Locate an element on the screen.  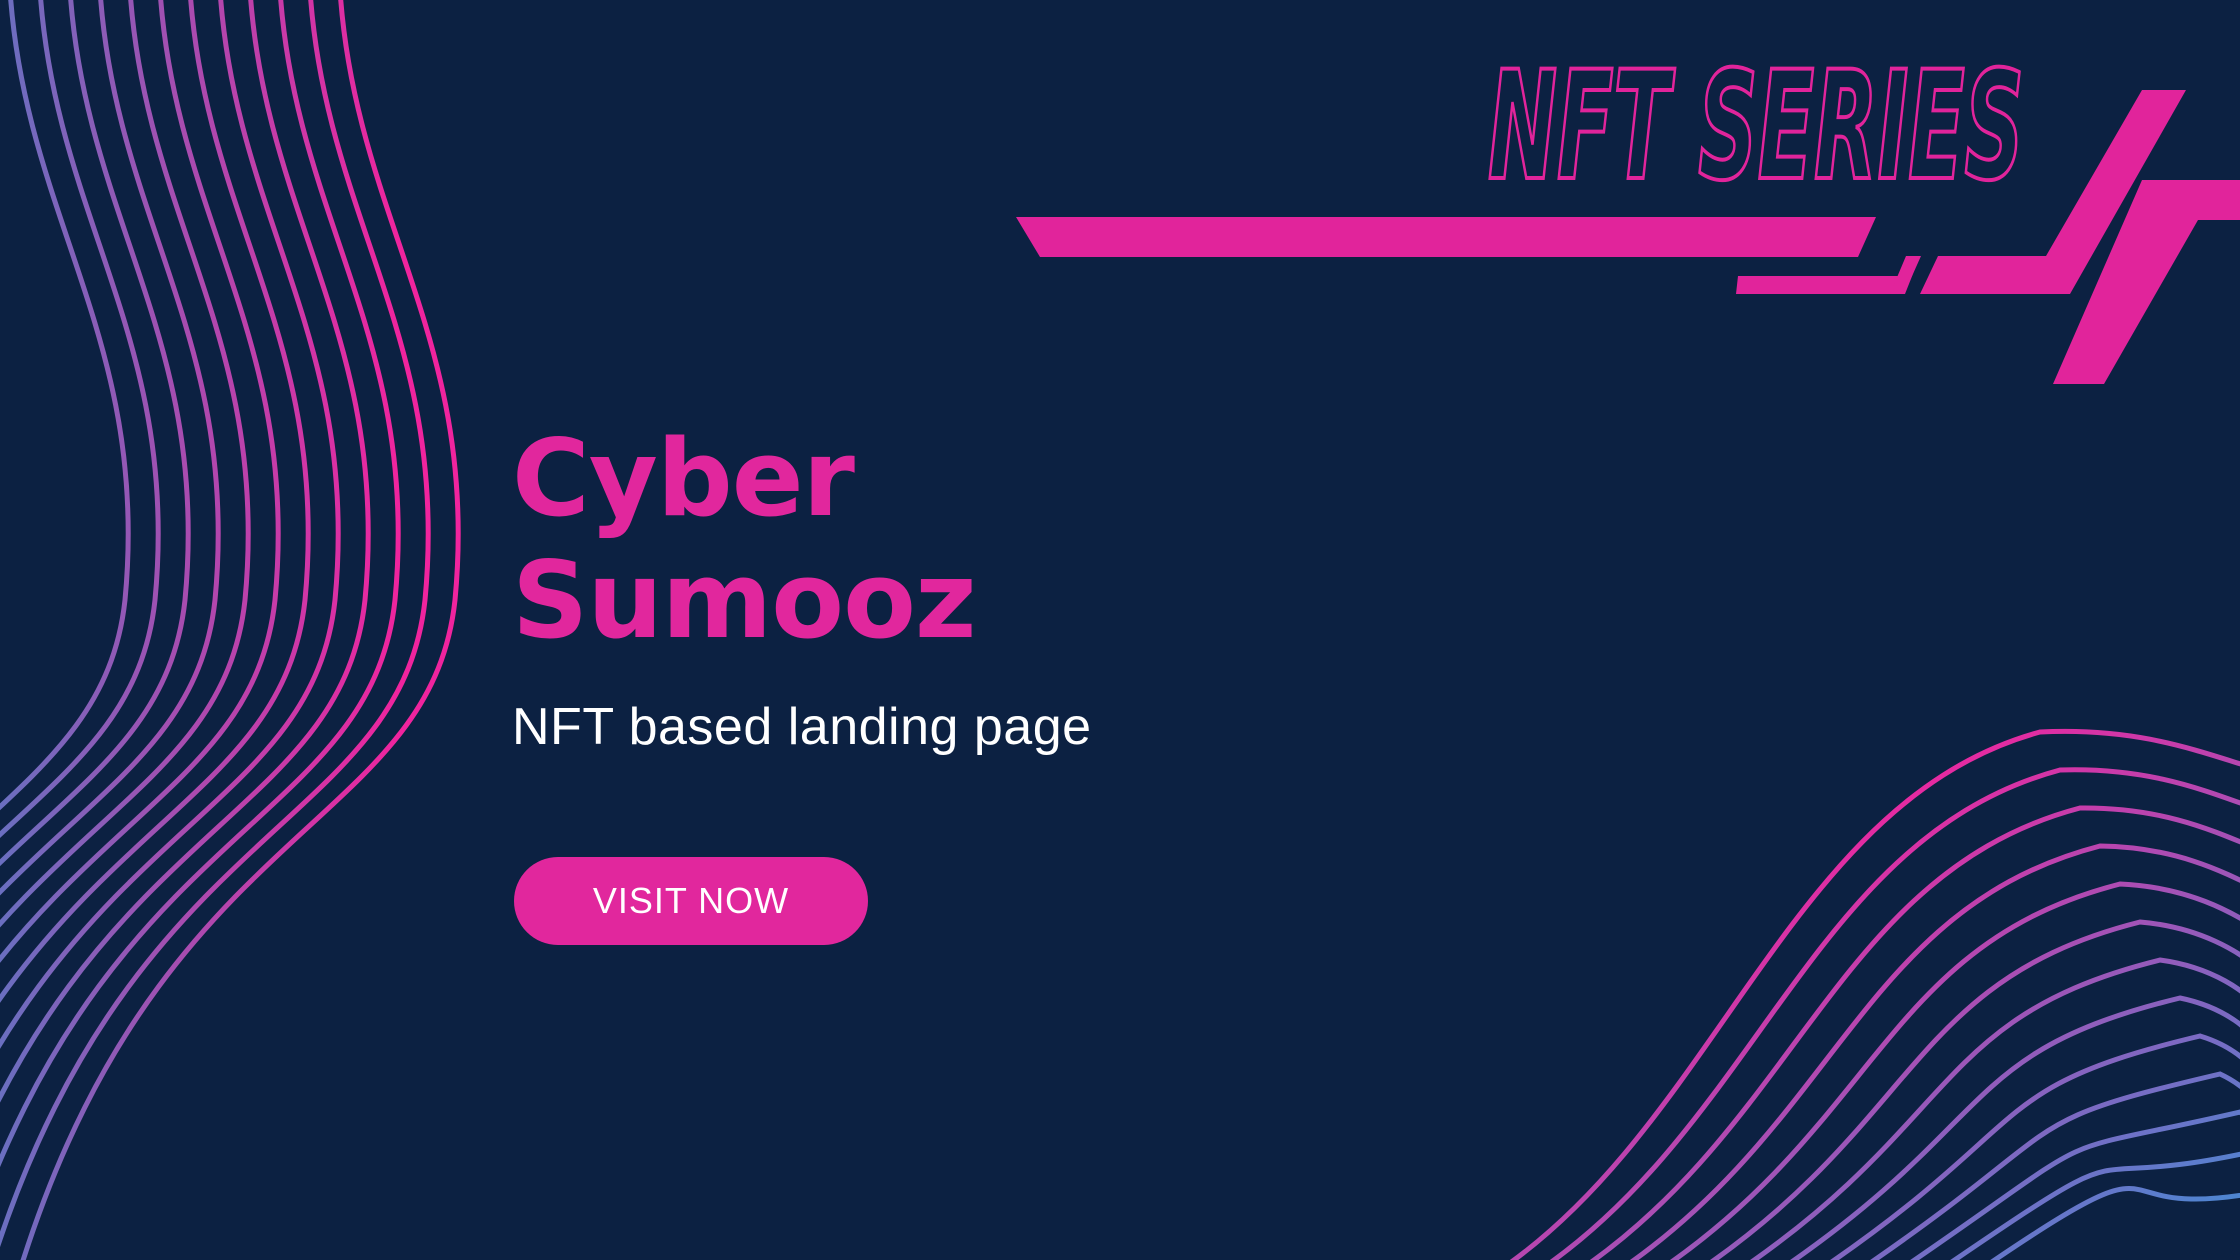
visit-now-button: VISIT NOW is located at coordinates (691, 901).